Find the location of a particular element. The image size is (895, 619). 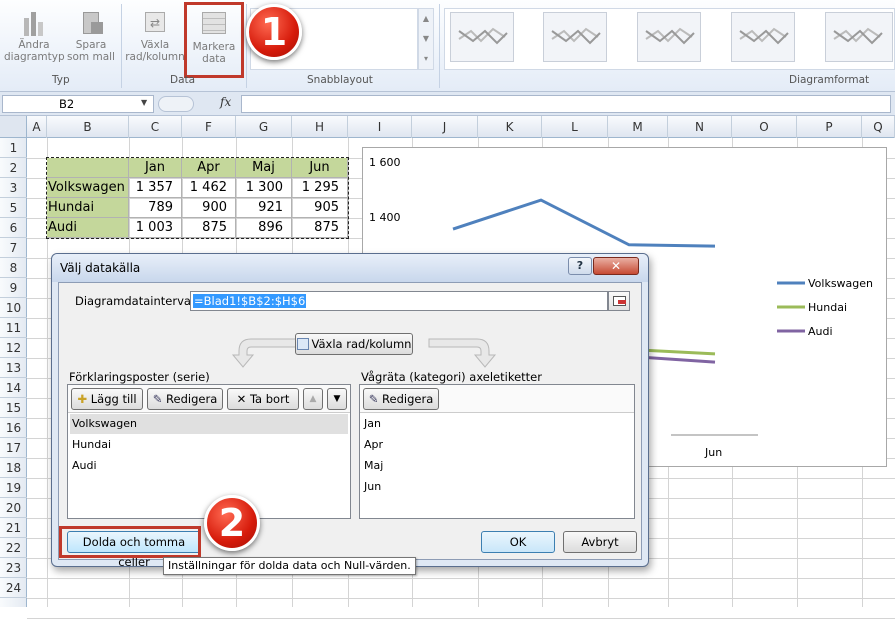

switch-row-column-dialog-button: Växla rad/kolumn is located at coordinates (354, 344).